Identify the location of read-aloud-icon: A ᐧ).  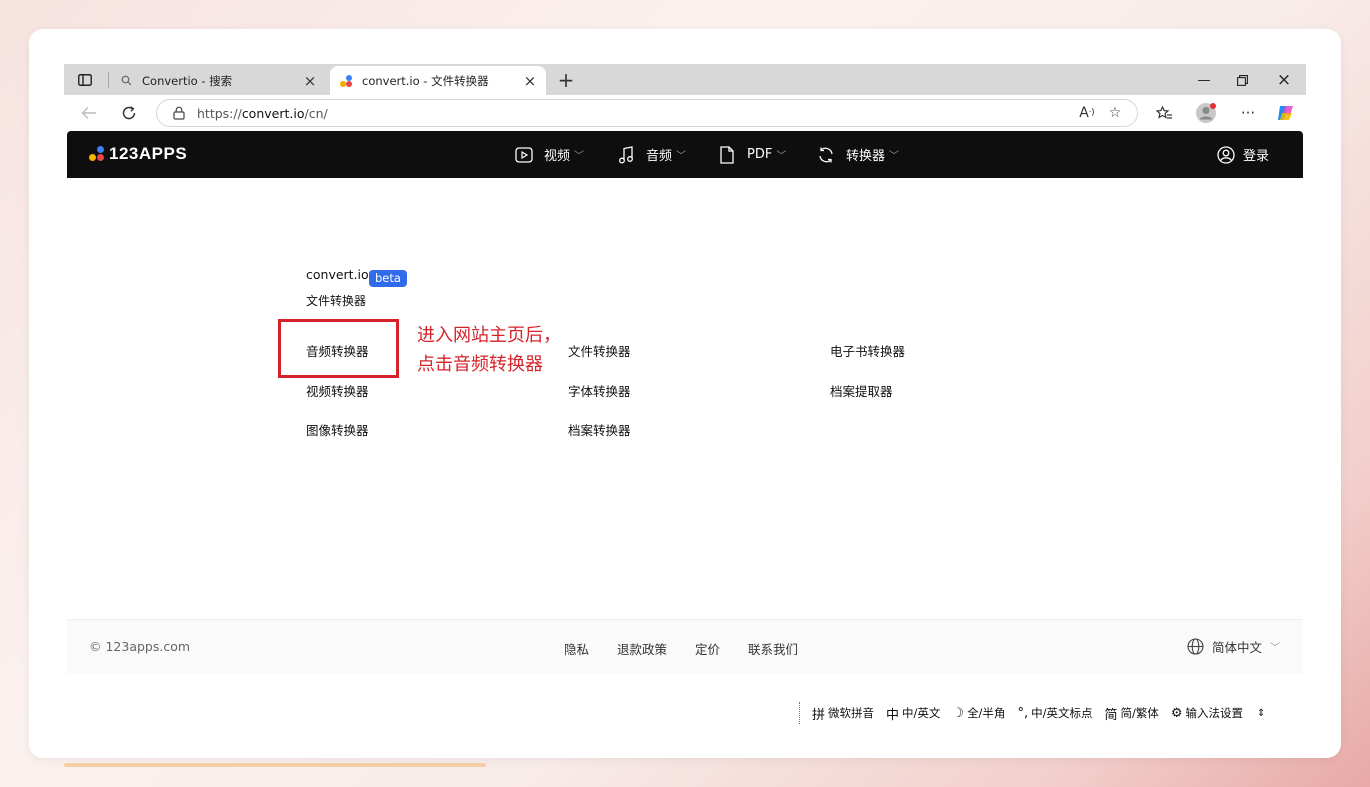
(1087, 113).